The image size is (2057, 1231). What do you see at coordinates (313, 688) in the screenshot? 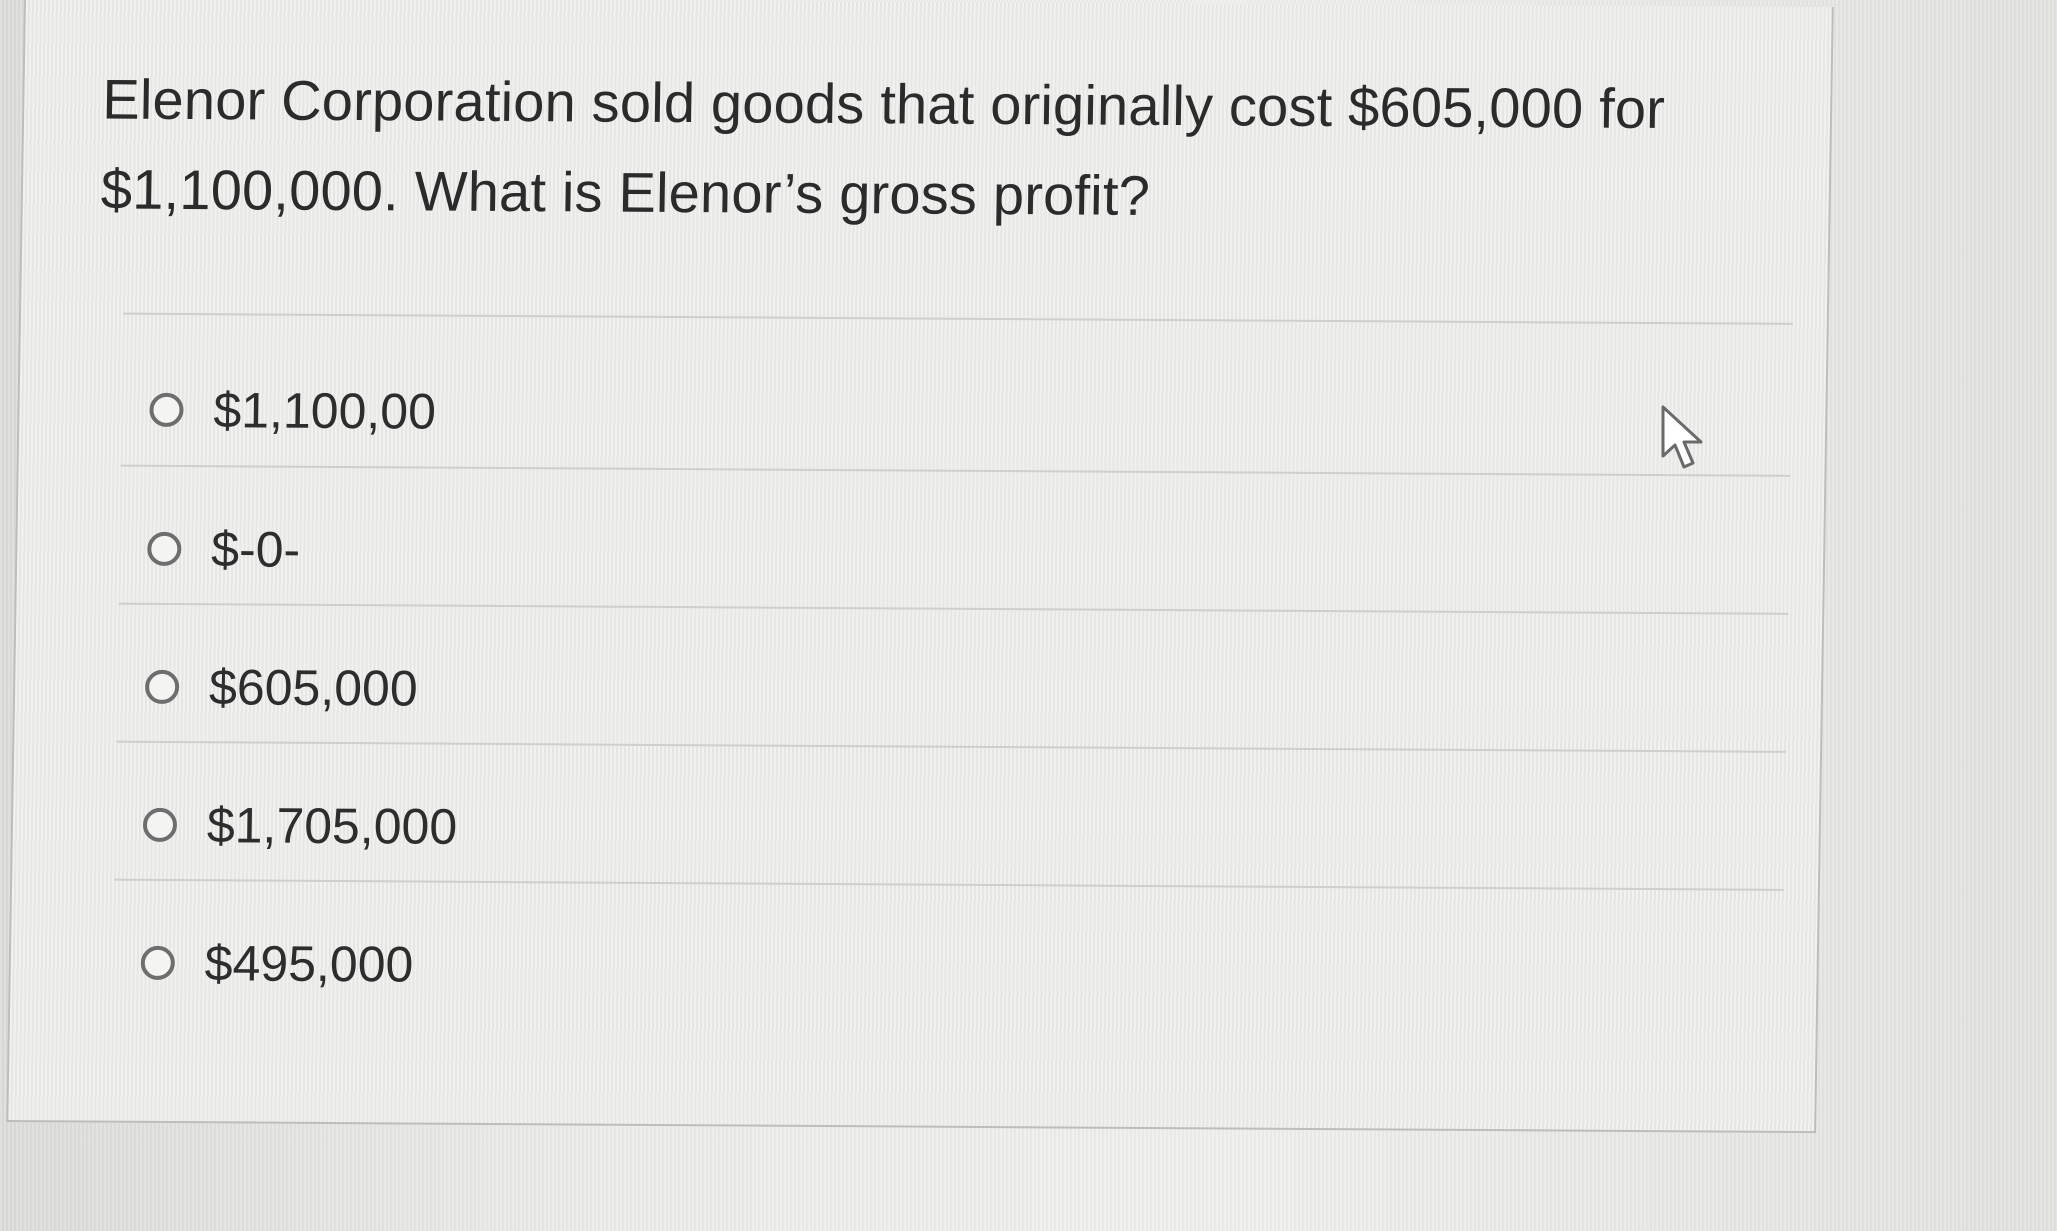
I see `option-label: $605,000` at bounding box center [313, 688].